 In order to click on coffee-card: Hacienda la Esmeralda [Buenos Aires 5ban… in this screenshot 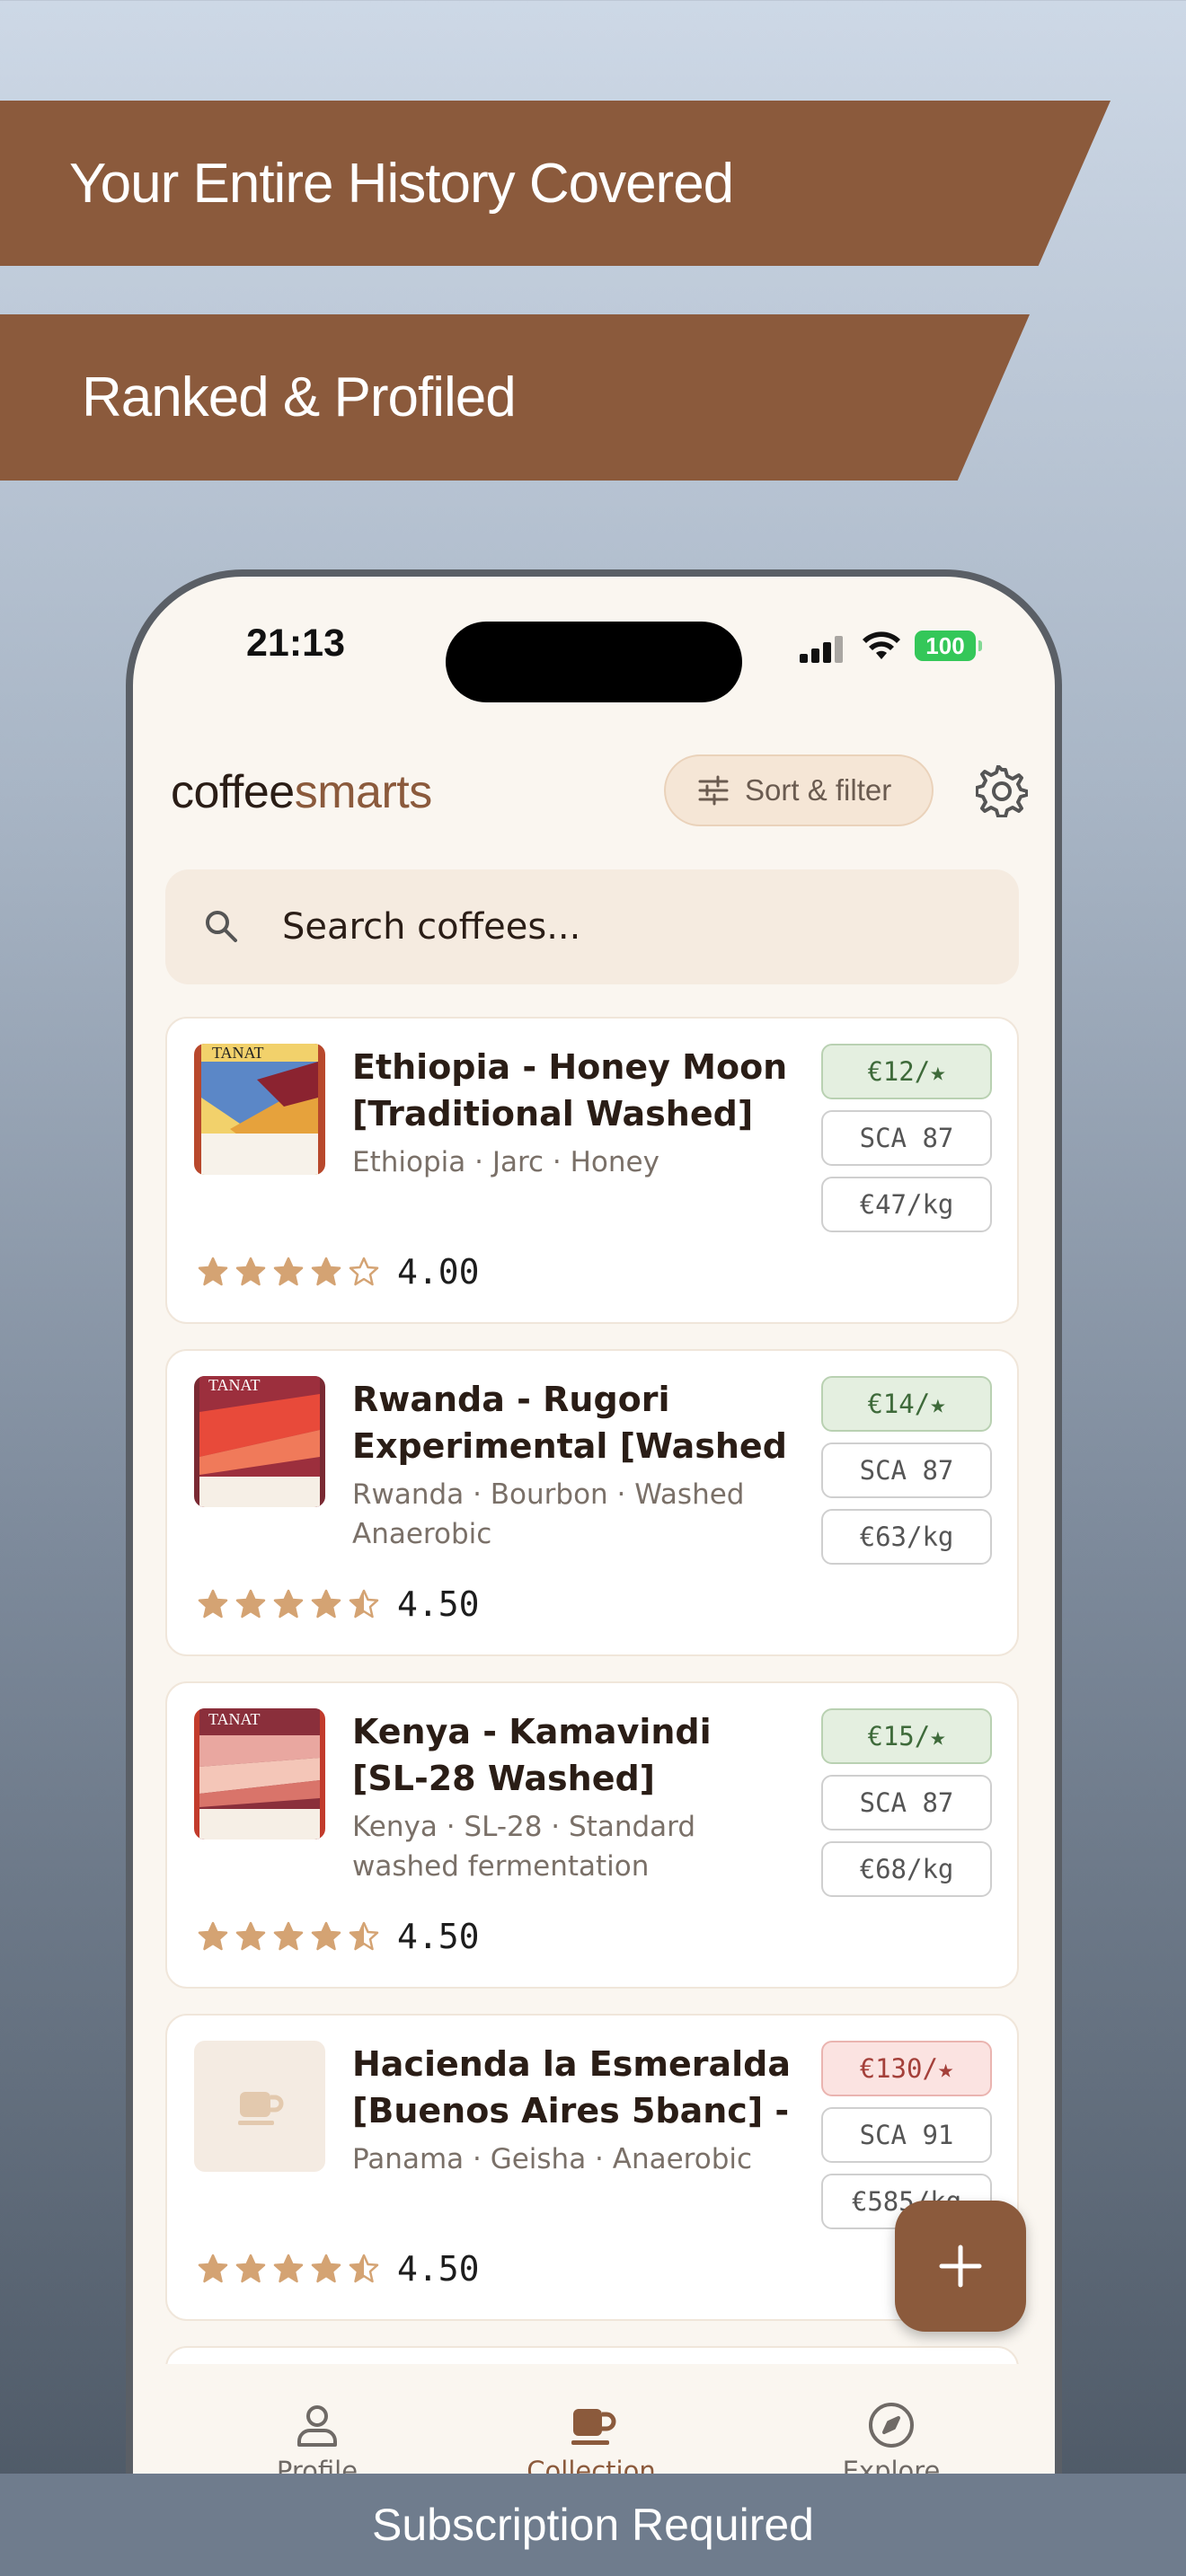, I will do `click(592, 2167)`.